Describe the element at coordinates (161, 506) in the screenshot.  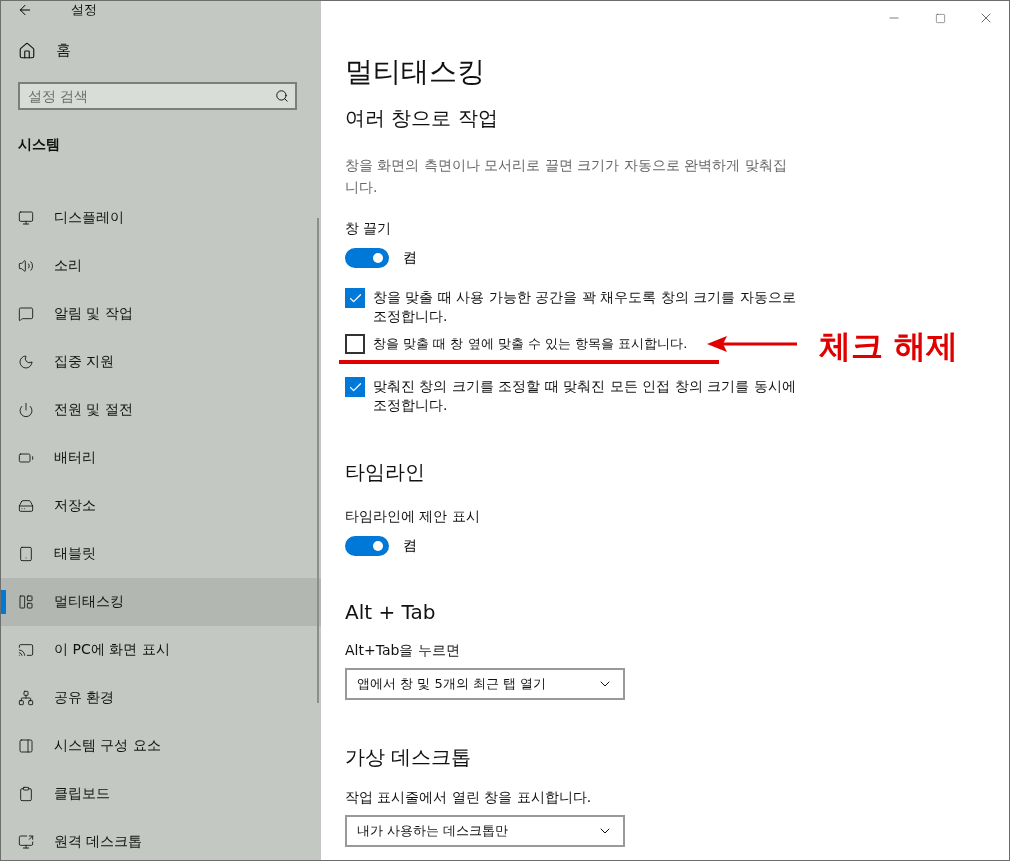
I see `sidebar-item: 저장소` at that location.